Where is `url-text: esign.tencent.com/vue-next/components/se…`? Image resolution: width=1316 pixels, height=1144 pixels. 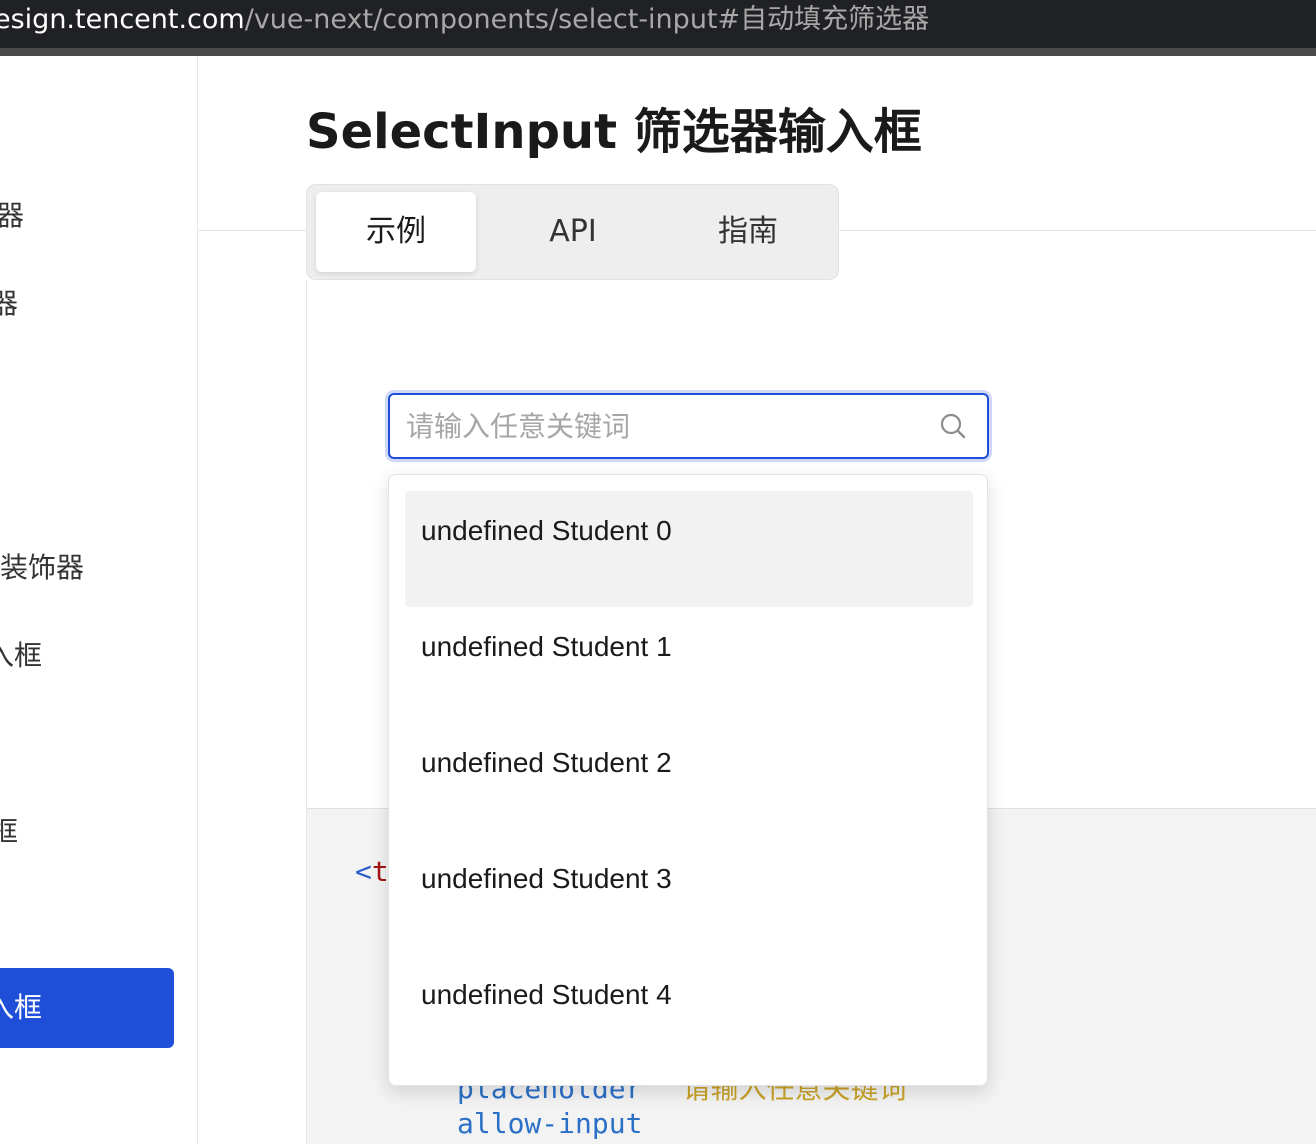 url-text: esign.tencent.com/vue-next/components/se… is located at coordinates (464, 20).